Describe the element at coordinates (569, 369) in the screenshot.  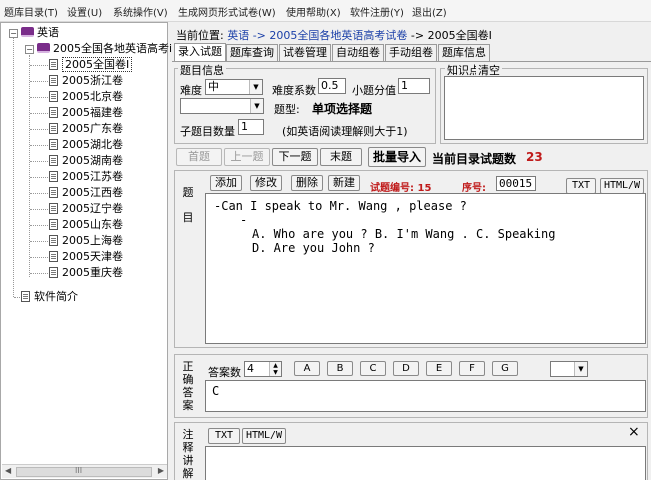
I see `answer-extra-select: ▼` at that location.